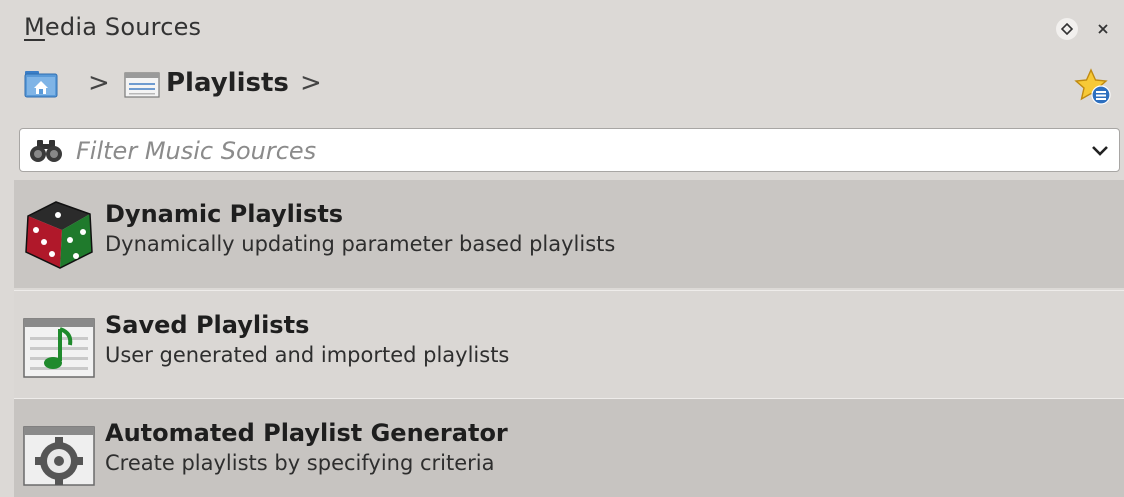 Image resolution: width=1124 pixels, height=497 pixels. I want to click on list-item-title: Saved Playlists, so click(207, 325).